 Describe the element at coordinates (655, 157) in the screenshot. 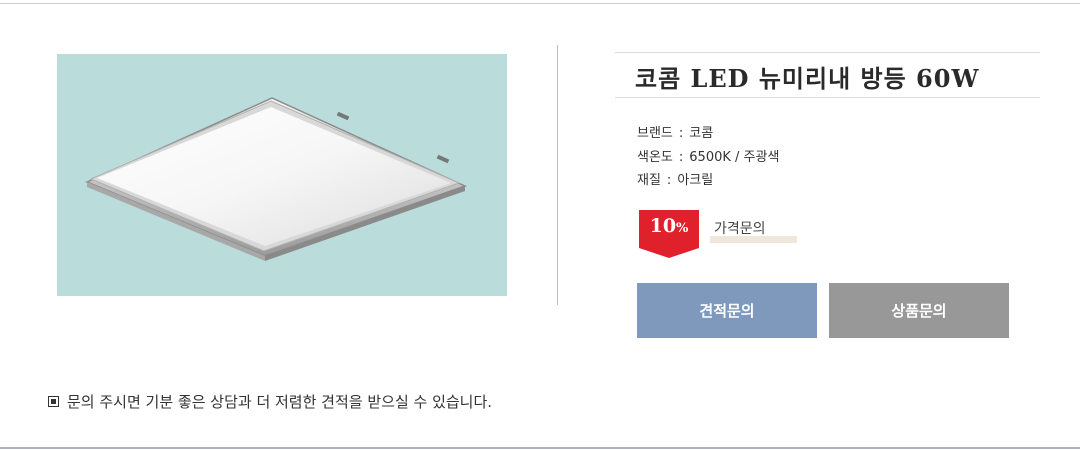

I see `spec-label: 색온도` at that location.